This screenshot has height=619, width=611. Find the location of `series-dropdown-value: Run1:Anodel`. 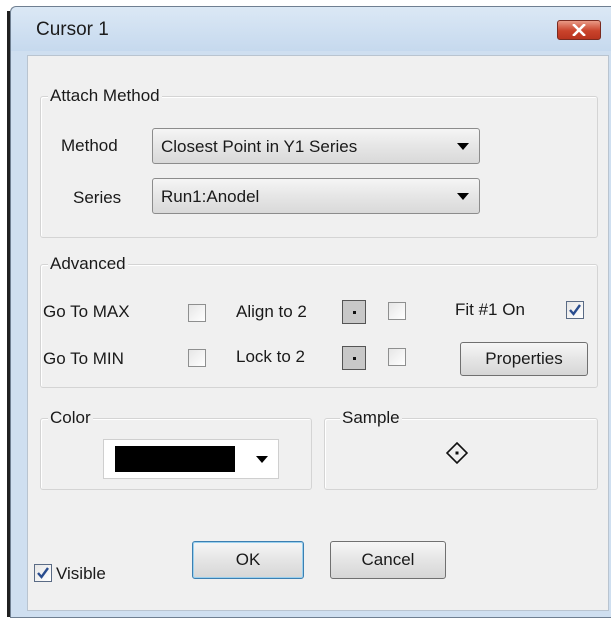

series-dropdown-value: Run1:Anodel is located at coordinates (210, 196).